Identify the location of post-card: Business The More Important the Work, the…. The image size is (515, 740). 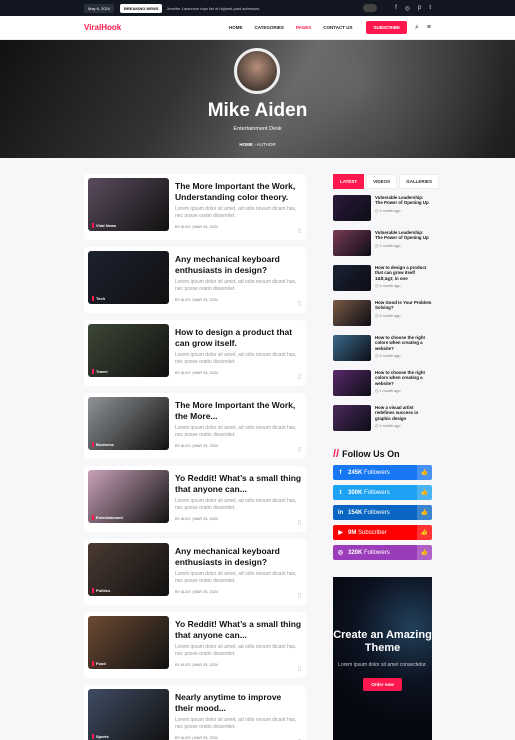
(195, 426).